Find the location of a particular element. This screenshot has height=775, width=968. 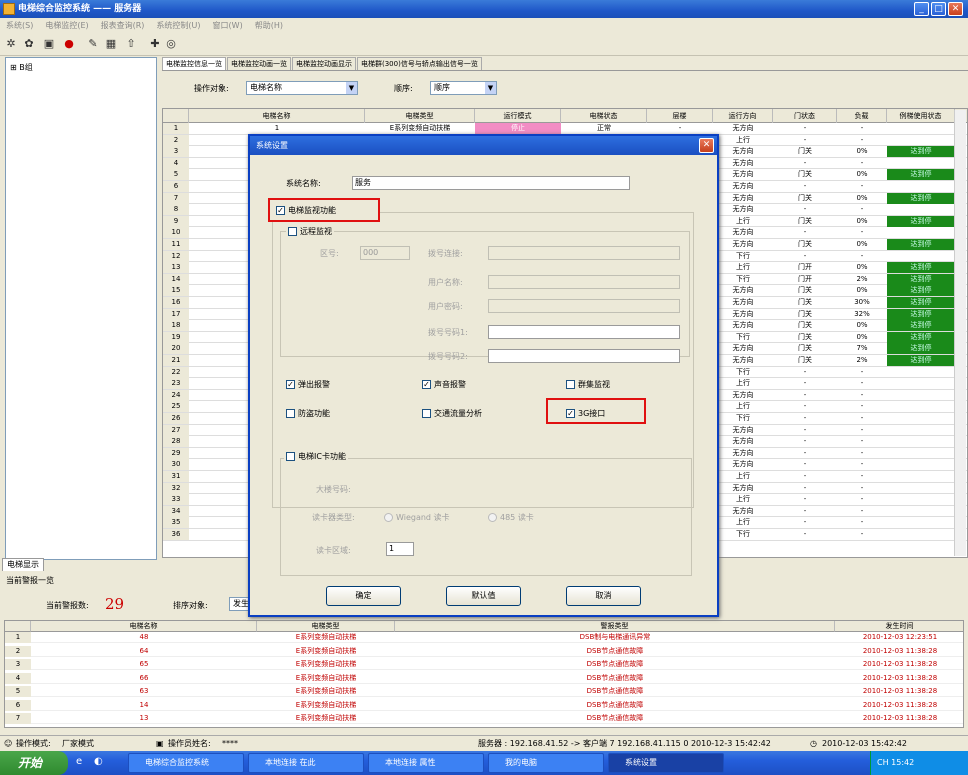

menu-system: 系统(S) is located at coordinates (19, 25).